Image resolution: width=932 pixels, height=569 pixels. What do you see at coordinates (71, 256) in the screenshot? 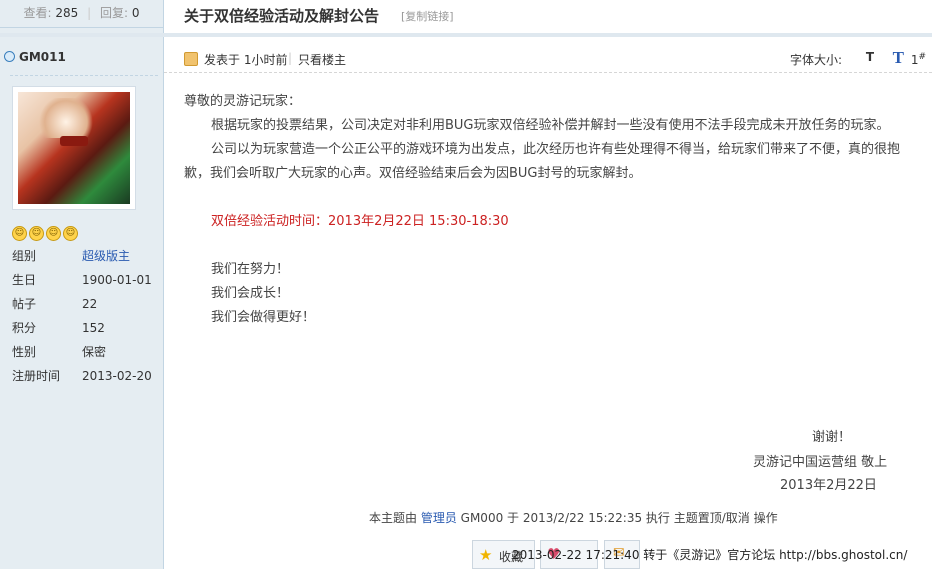
I see `info-row-group: 组别 超级版主` at bounding box center [71, 256].